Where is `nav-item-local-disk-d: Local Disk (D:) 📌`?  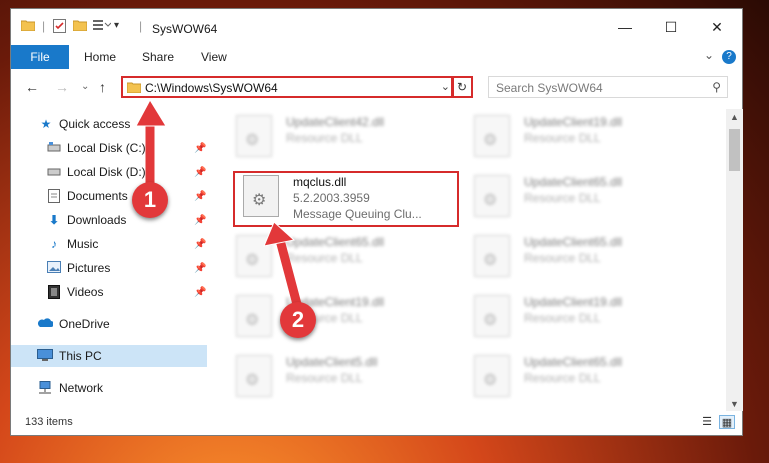
nav-item-local-disk-d: Local Disk (D:) 📌 is located at coordinates (109, 172).